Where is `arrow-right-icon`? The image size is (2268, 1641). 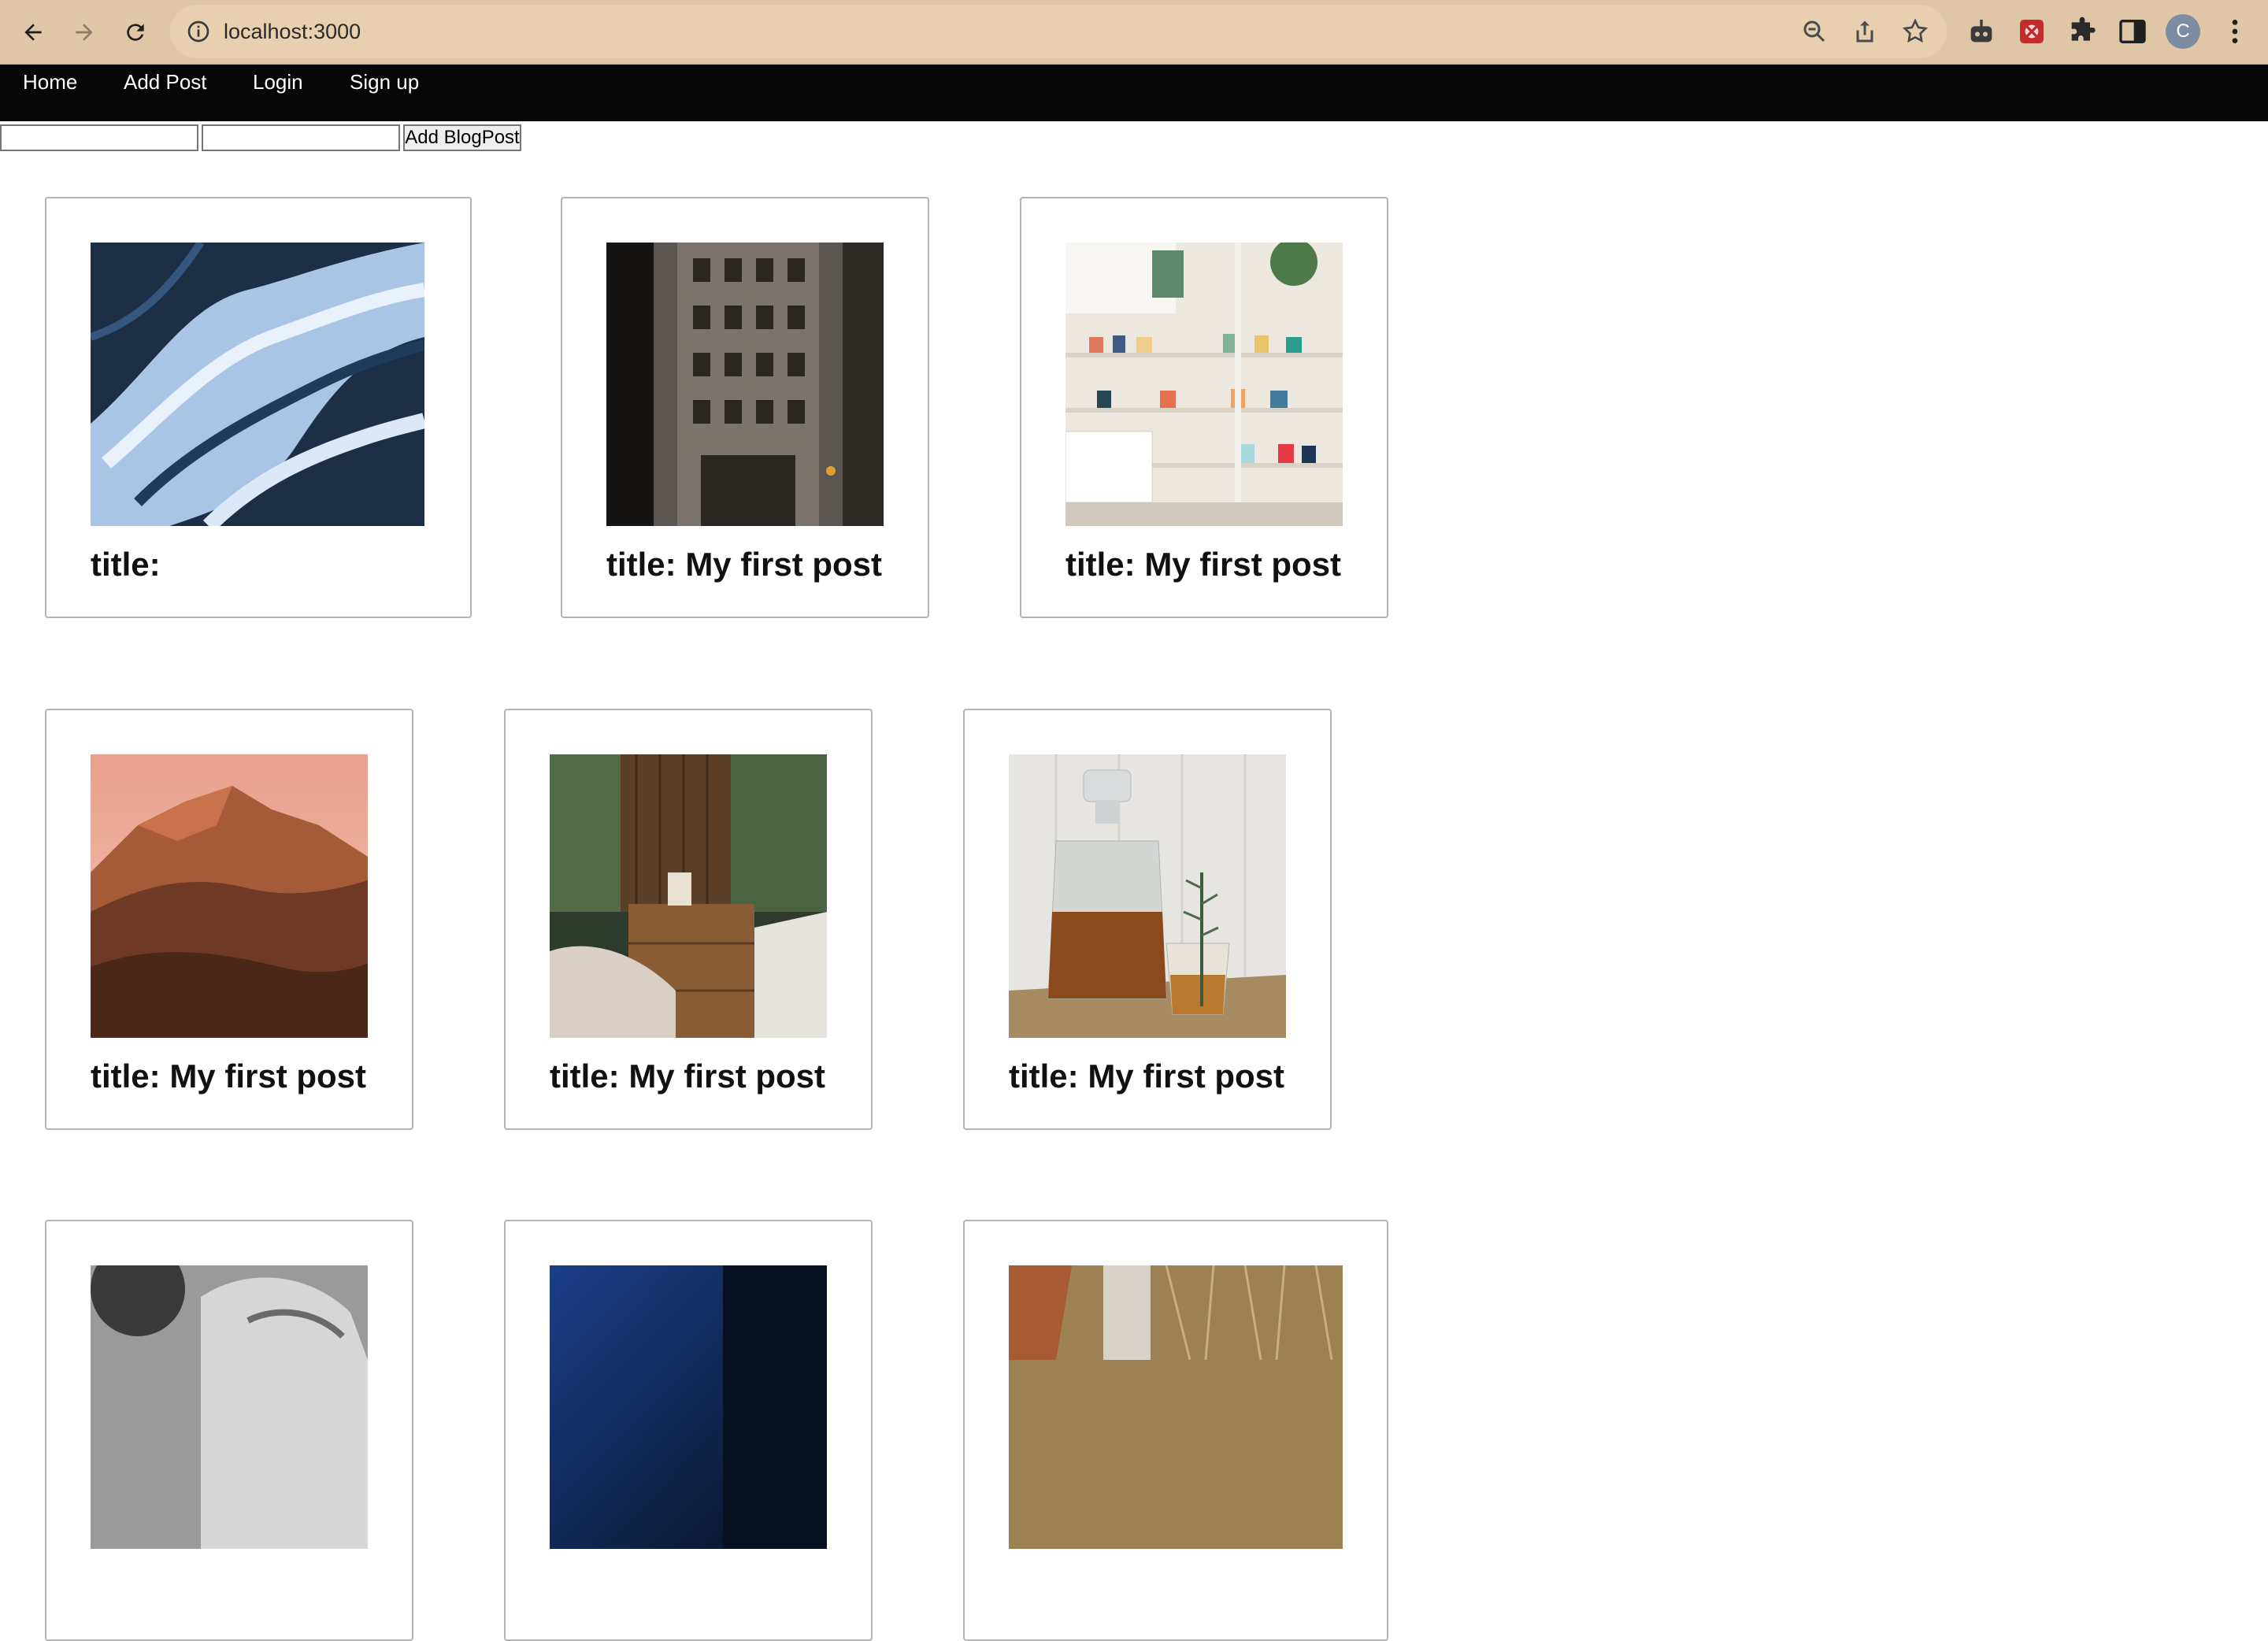
arrow-right-icon is located at coordinates (84, 32).